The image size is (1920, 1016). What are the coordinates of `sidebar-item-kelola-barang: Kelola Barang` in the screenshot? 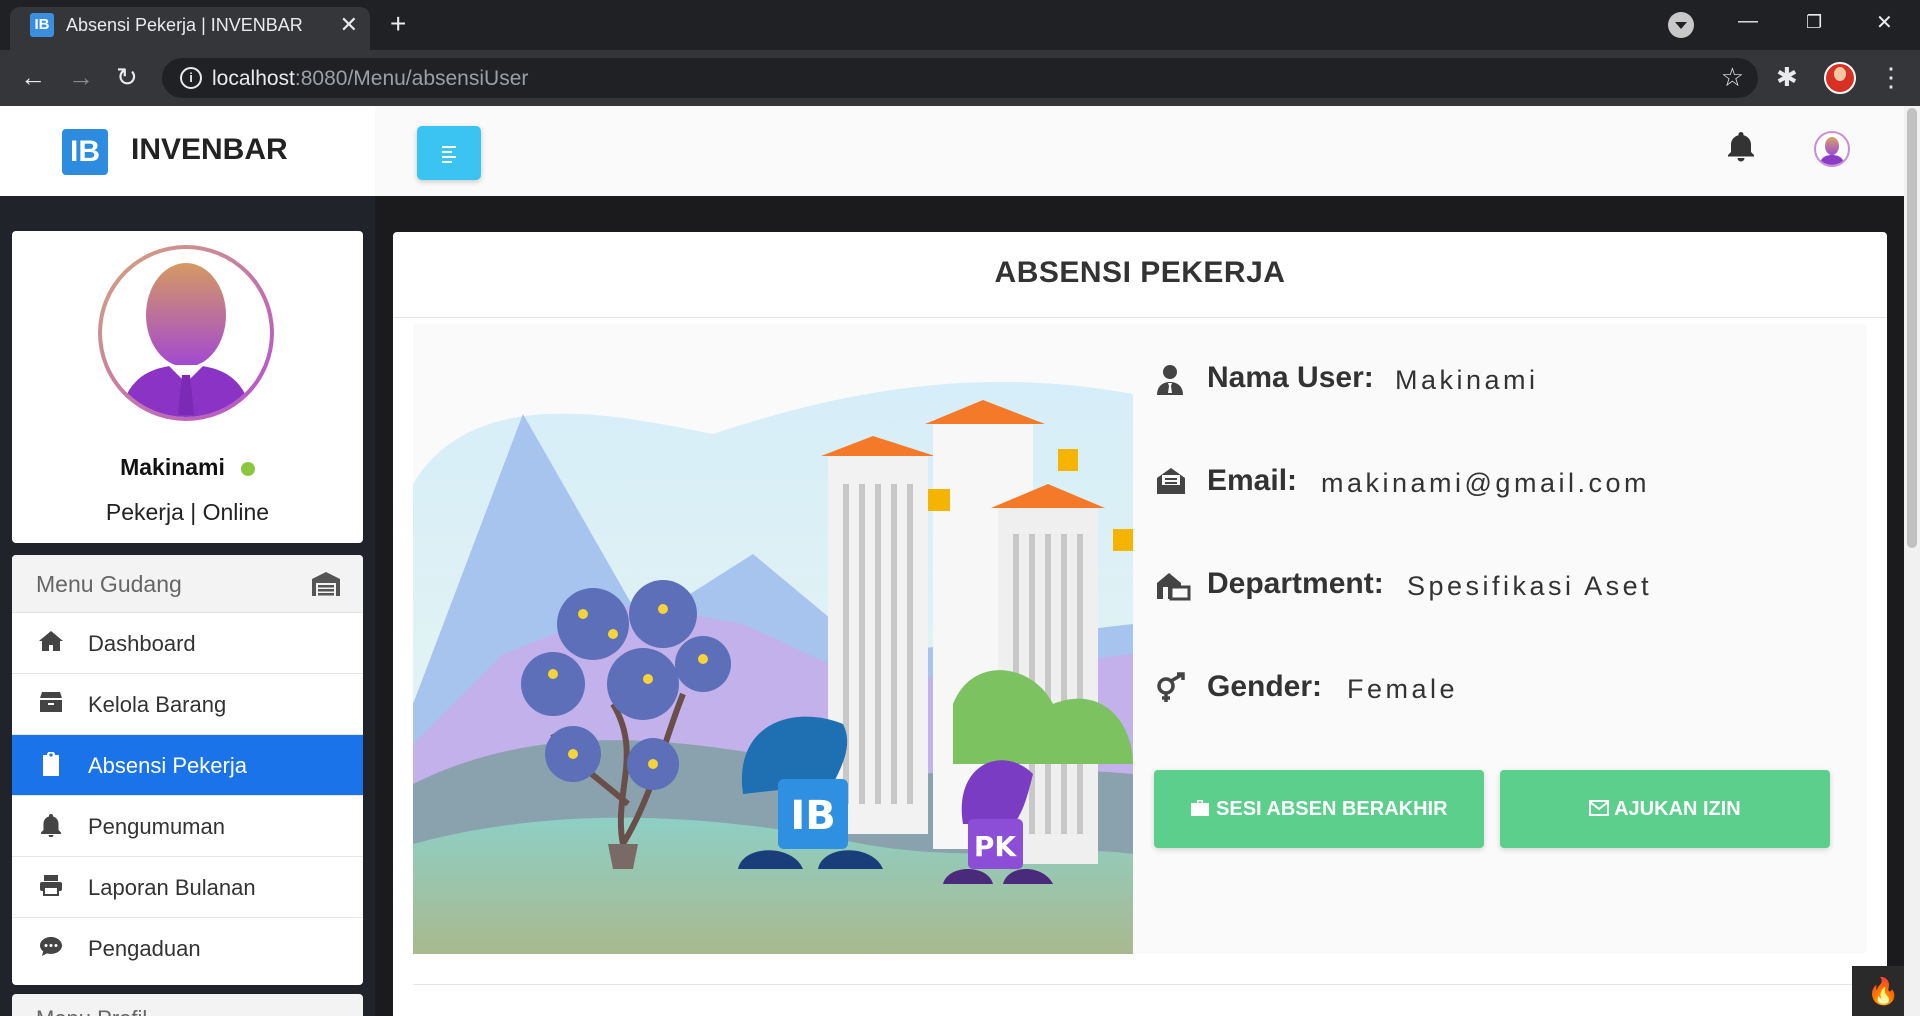 It's located at (187, 704).